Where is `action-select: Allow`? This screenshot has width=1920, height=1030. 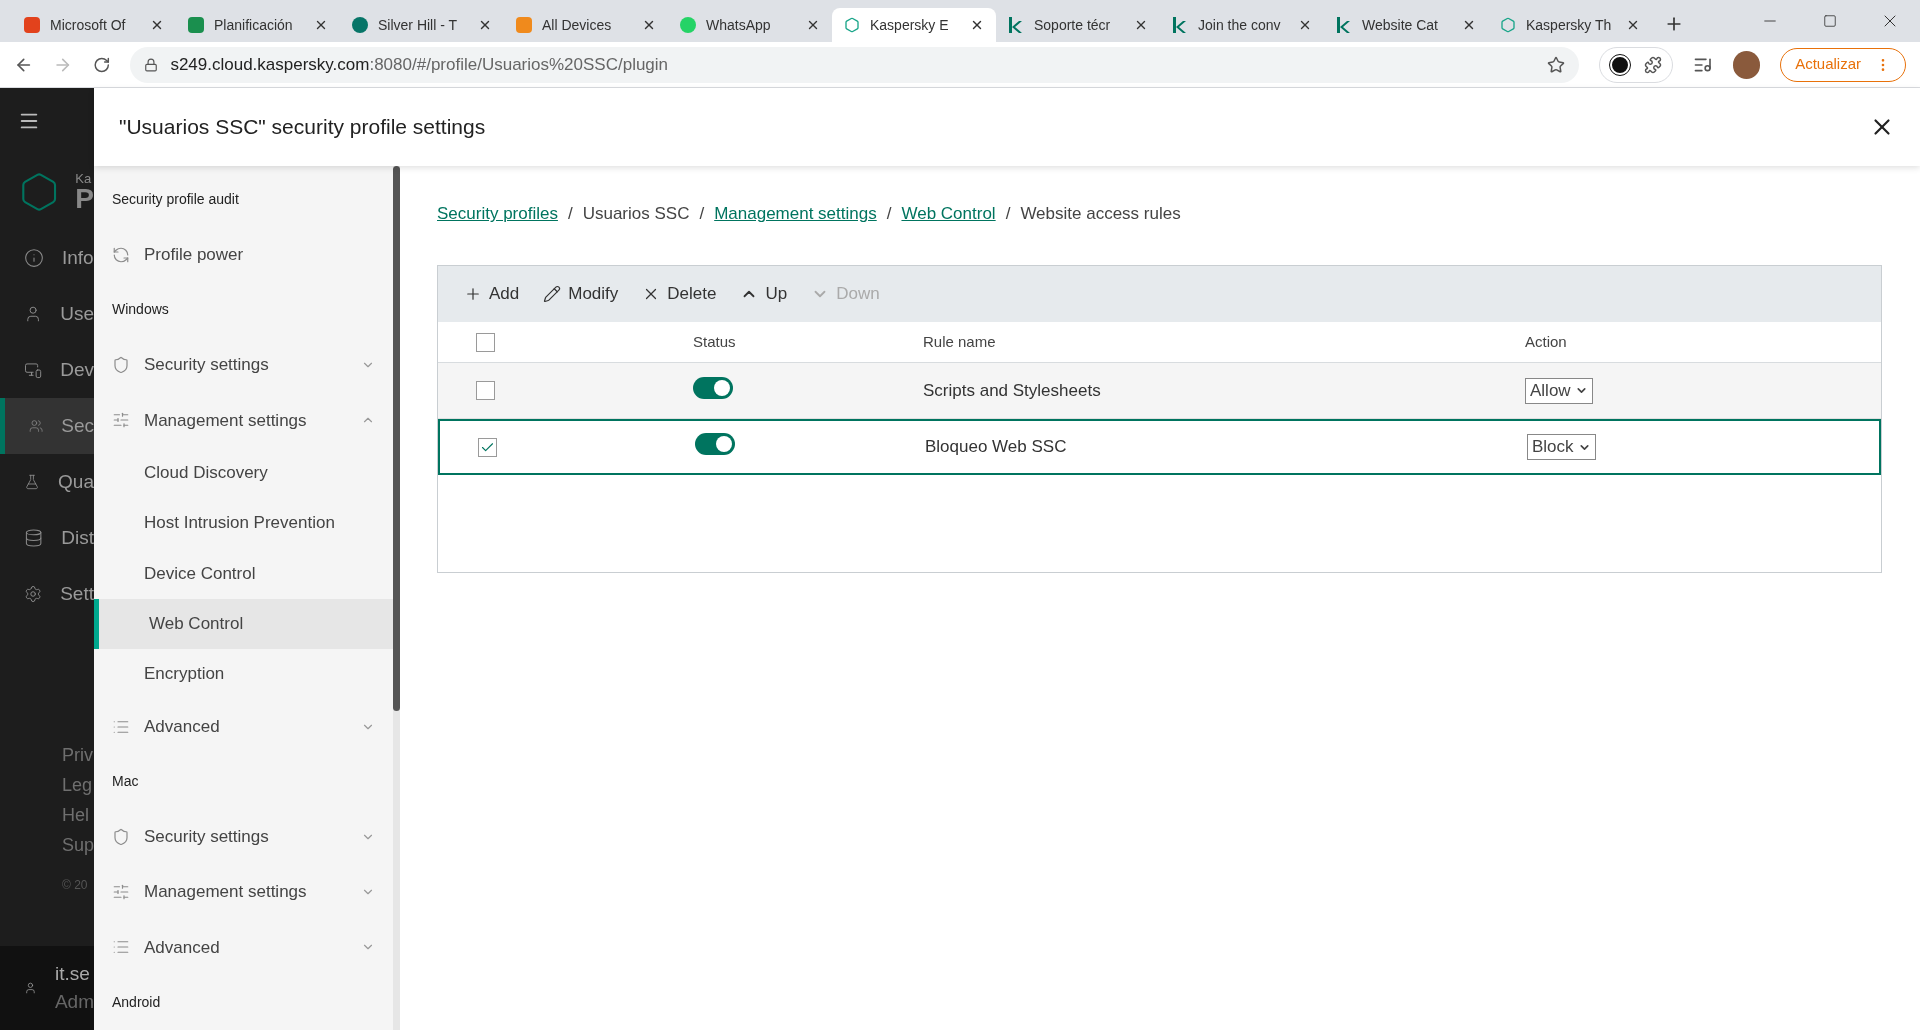 action-select: Allow is located at coordinates (1559, 390).